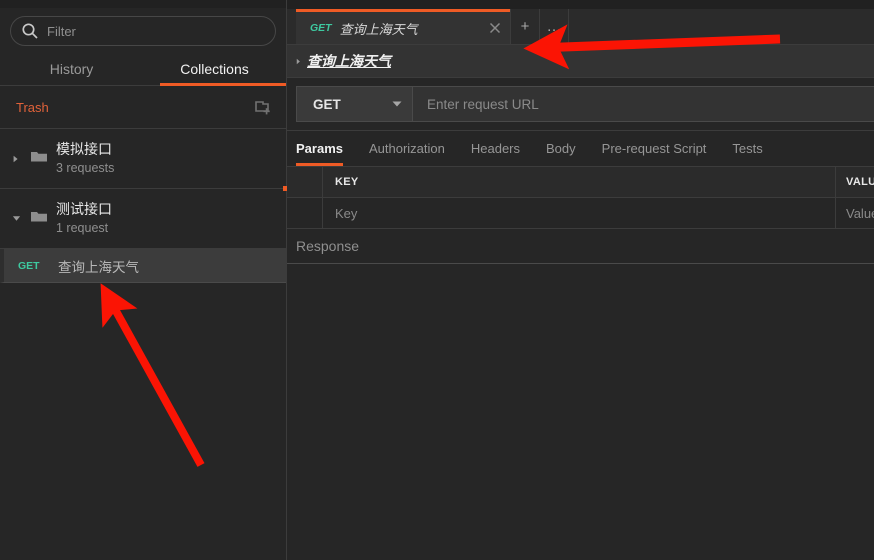  I want to click on url-bar-wrapper: GET, so click(580, 104).